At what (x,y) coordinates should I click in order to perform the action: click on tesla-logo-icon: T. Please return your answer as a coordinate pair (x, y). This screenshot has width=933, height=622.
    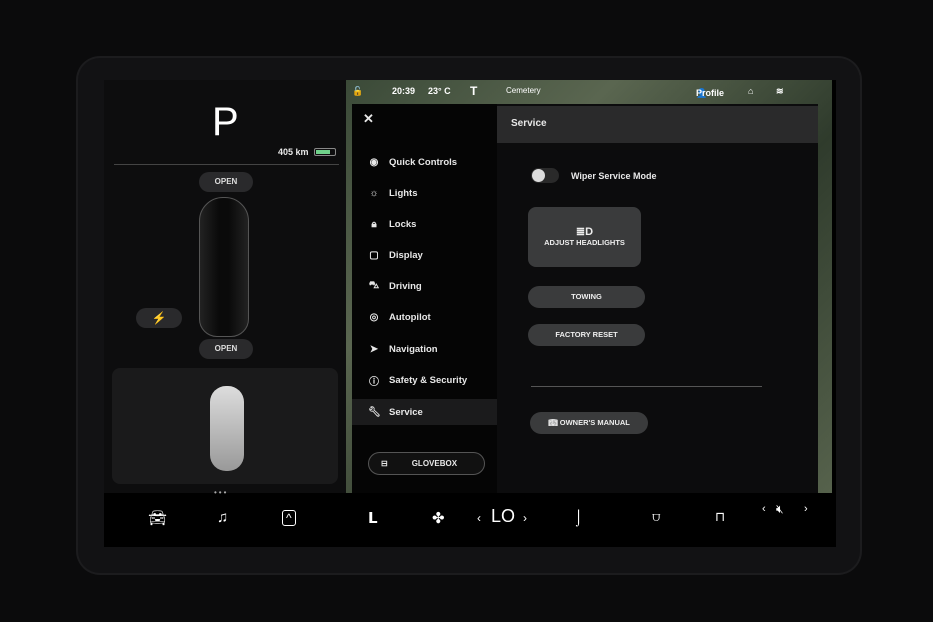
    Looking at the image, I should click on (473, 91).